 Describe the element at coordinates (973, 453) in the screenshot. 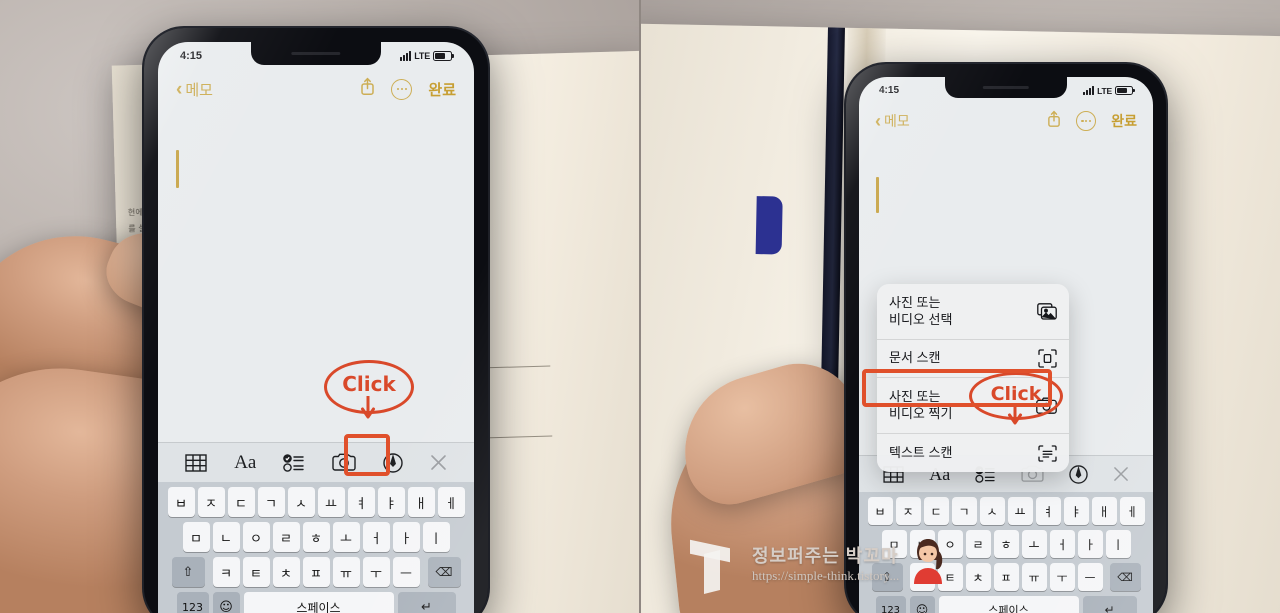

I see `menu-item-scan-text: 텍스트 스캔` at that location.